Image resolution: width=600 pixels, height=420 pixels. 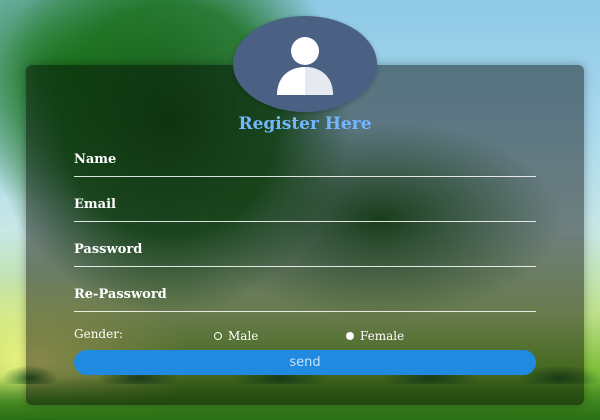 What do you see at coordinates (305, 164) in the screenshot?
I see `name-field: Name` at bounding box center [305, 164].